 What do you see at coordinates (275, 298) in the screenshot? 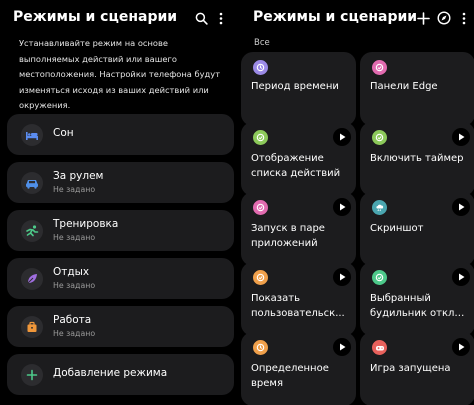
I see `routine-label-line: Показать` at bounding box center [275, 298].